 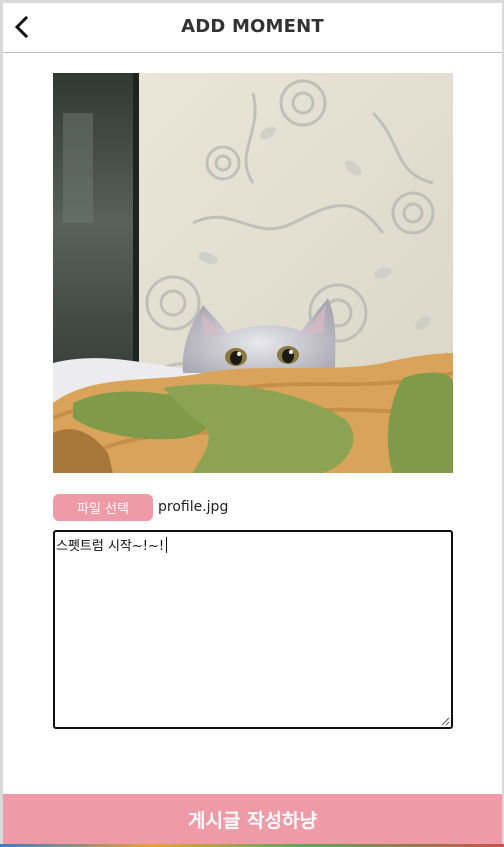 I want to click on app-header: ADD MOMENT, so click(x=252, y=28).